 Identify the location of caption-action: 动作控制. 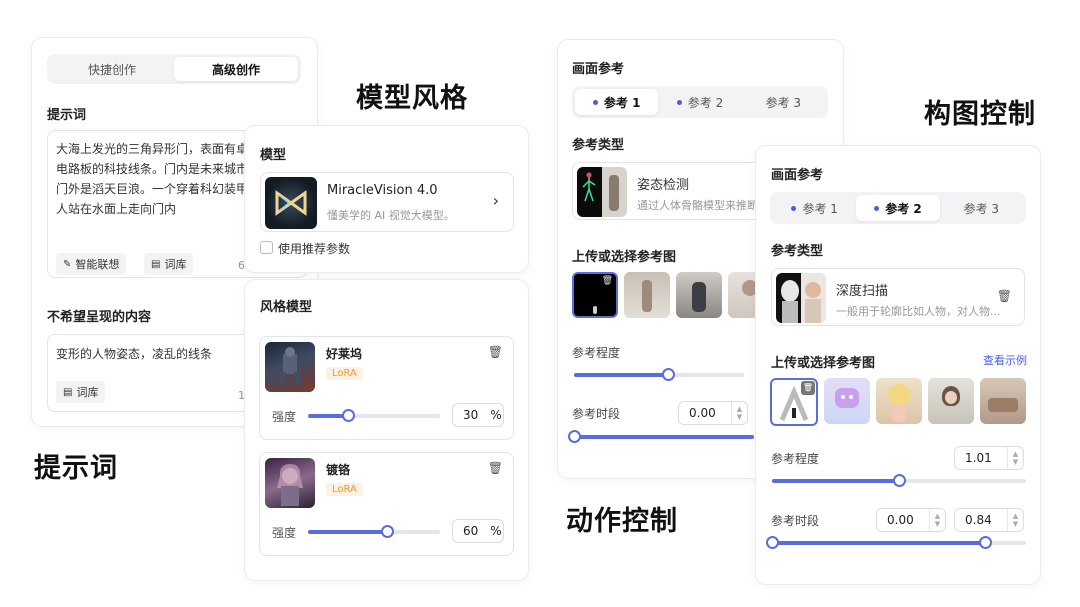
(622, 521).